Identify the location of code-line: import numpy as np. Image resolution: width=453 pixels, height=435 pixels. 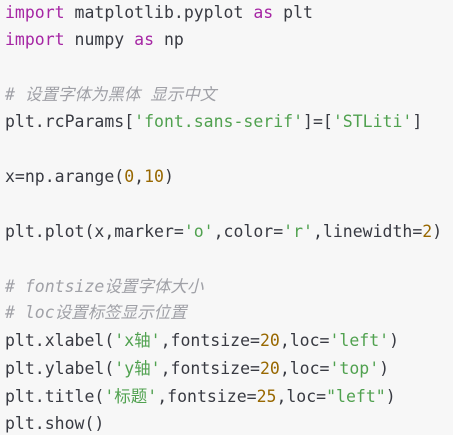
(94, 40).